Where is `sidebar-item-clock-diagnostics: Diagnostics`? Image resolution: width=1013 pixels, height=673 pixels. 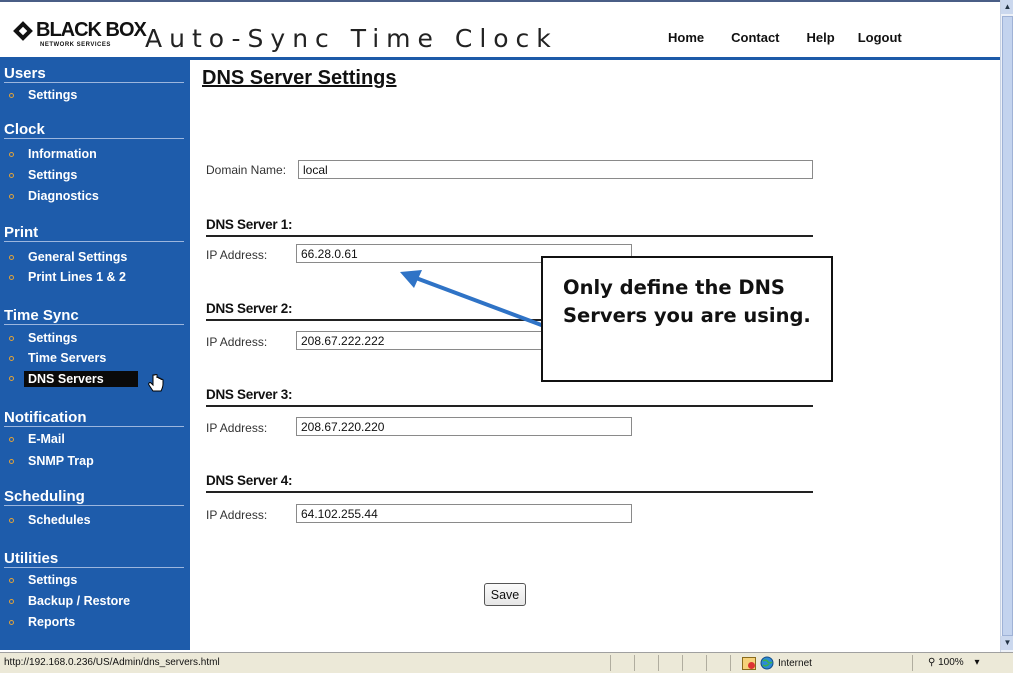 sidebar-item-clock-diagnostics: Diagnostics is located at coordinates (54, 196).